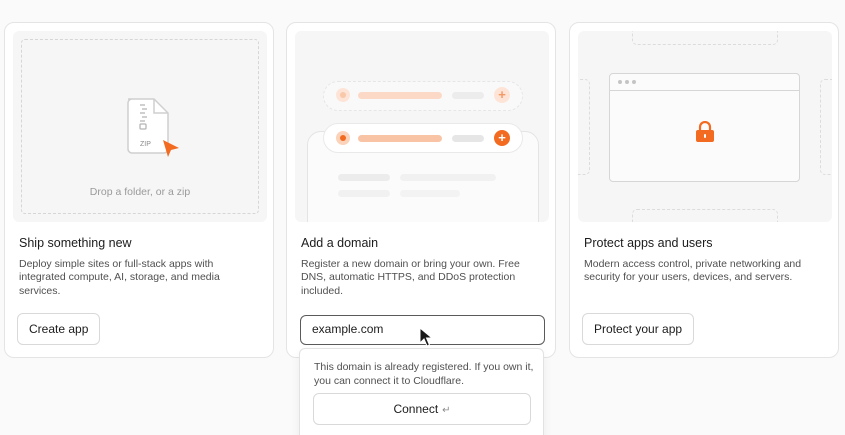 The image size is (845, 435). Describe the element at coordinates (153, 130) in the screenshot. I see `zip-file-icon: ZIP` at that location.